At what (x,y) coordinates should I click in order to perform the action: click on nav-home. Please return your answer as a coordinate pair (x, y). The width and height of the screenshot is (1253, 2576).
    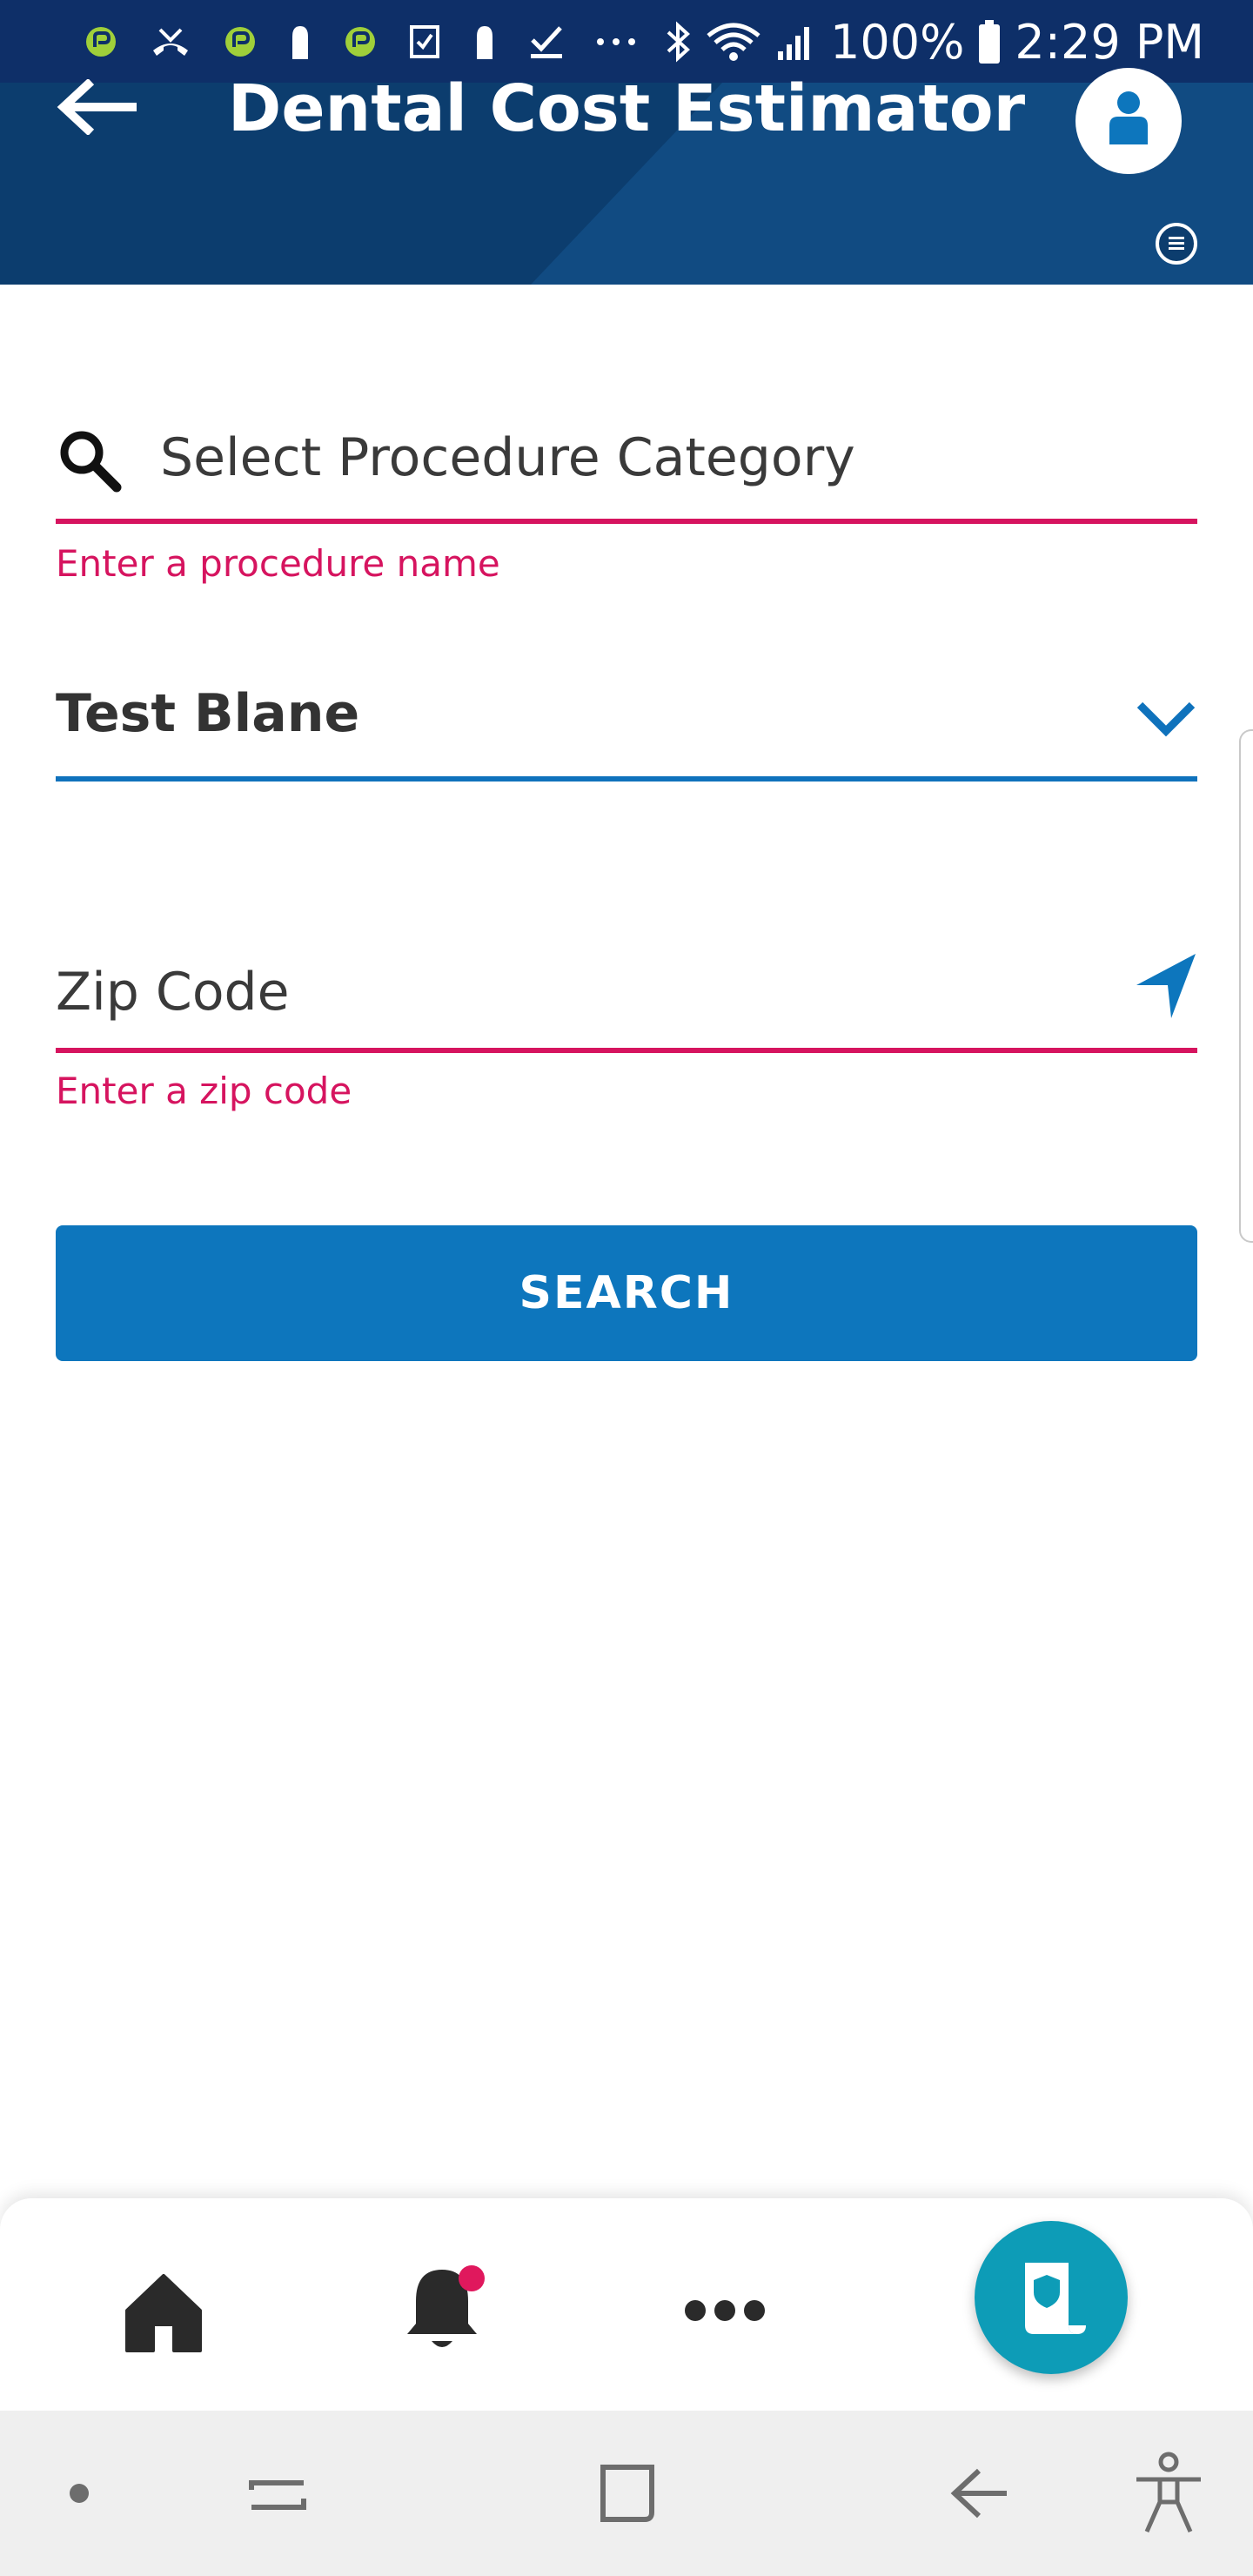
    Looking at the image, I should click on (163, 2310).